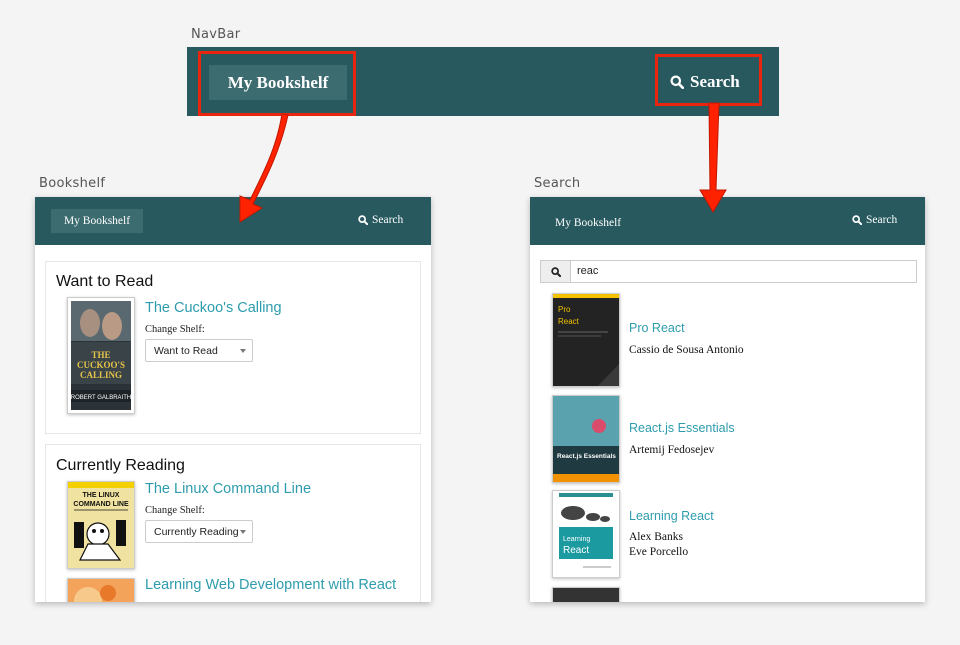  Describe the element at coordinates (120, 465) in the screenshot. I see `shelf-title: Currently Reading` at that location.